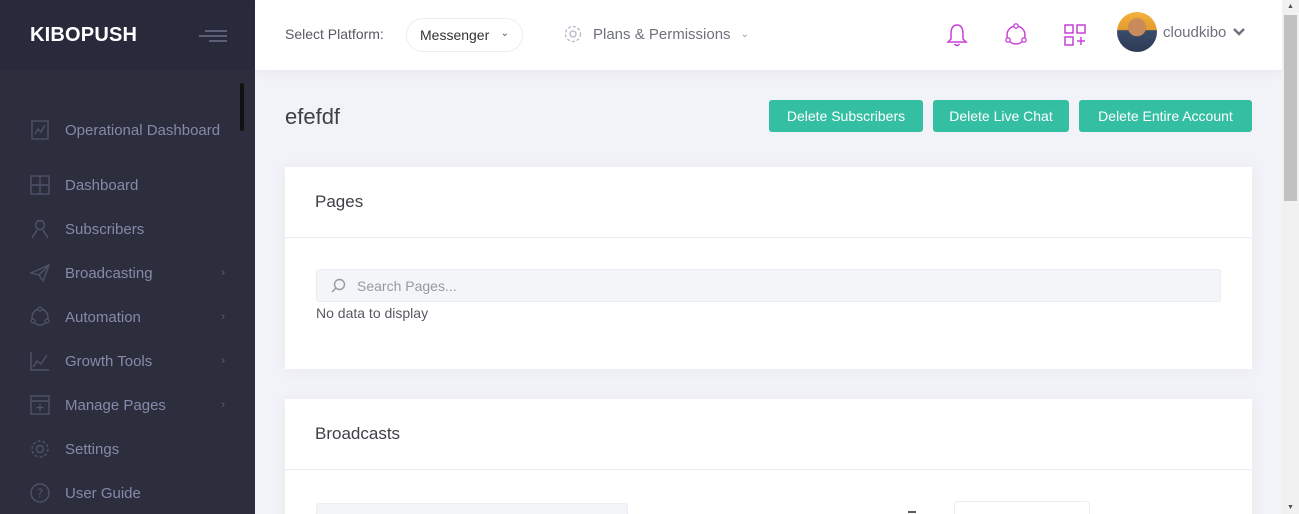  Describe the element at coordinates (213, 35) in the screenshot. I see `hamburger-menu-icon` at that location.